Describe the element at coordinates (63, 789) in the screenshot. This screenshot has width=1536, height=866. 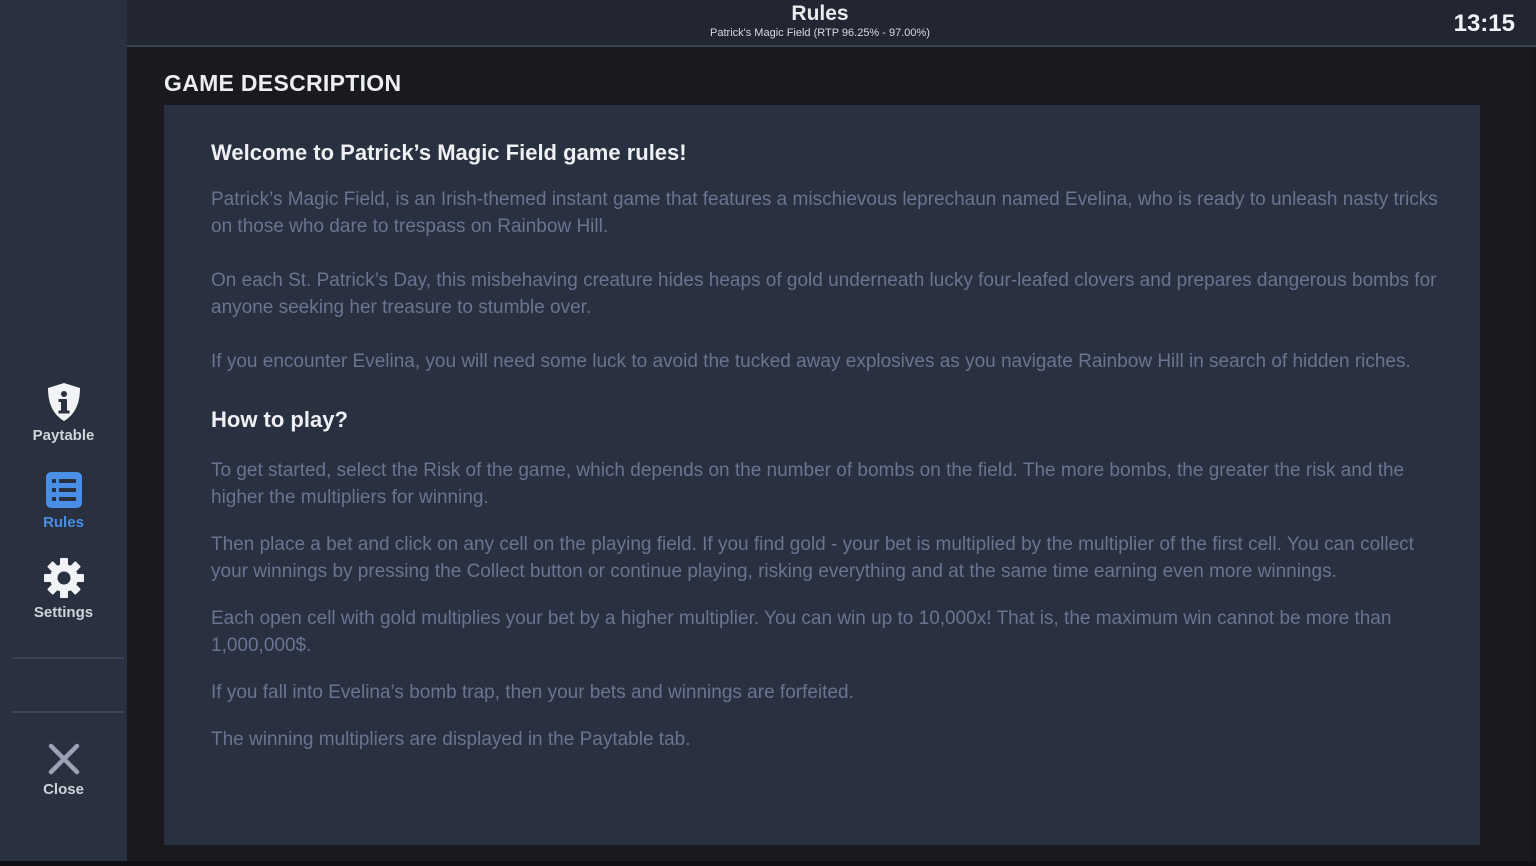
I see `close-label: Close` at that location.